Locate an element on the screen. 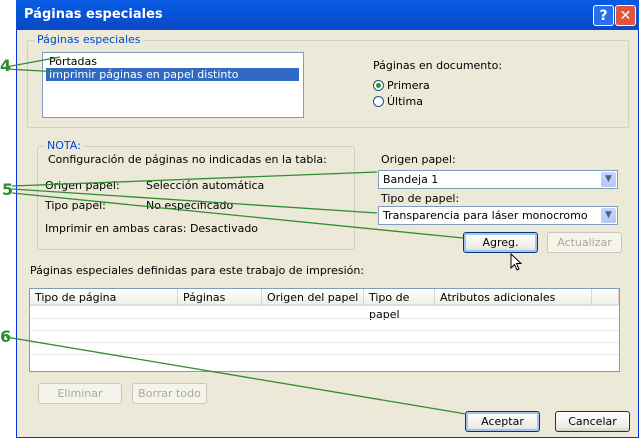  callout-5: 5 is located at coordinates (8, 189).